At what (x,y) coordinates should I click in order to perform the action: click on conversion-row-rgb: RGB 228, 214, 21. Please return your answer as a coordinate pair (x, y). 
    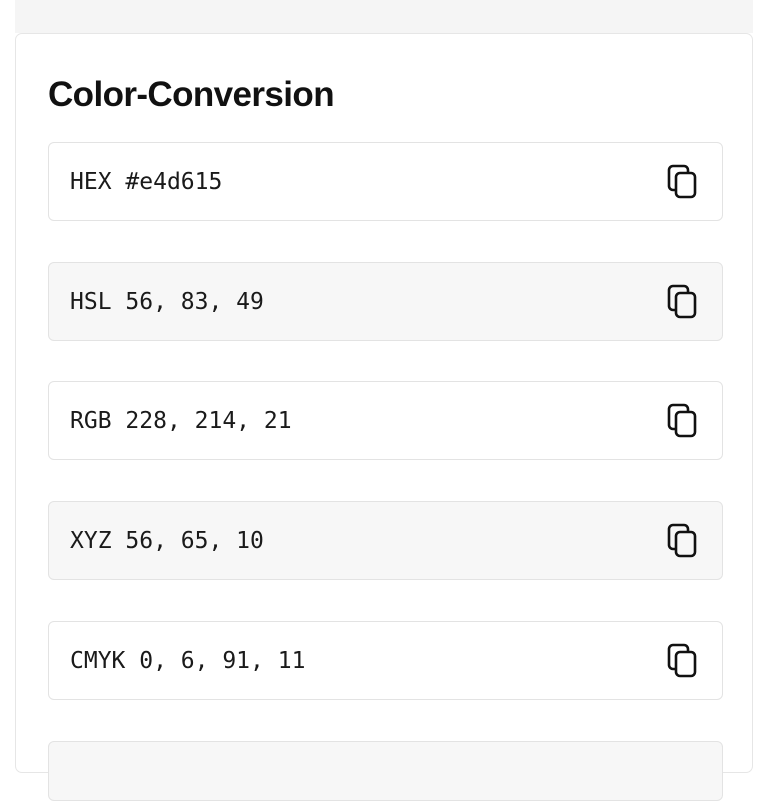
    Looking at the image, I should click on (385, 420).